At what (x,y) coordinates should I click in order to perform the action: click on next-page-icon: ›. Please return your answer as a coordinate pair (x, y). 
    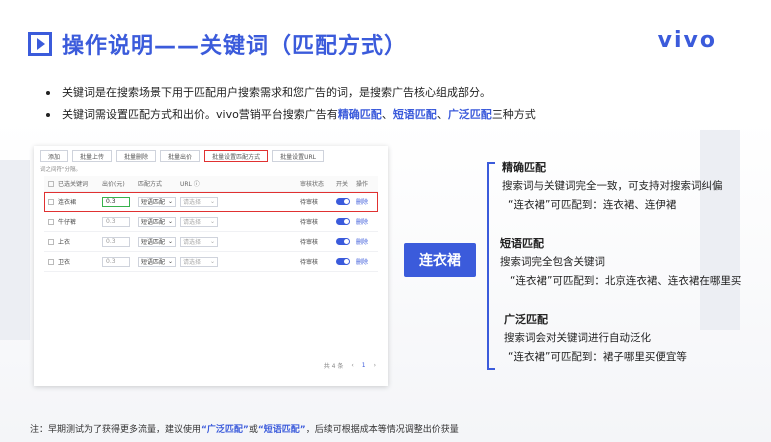
    Looking at the image, I should click on (375, 365).